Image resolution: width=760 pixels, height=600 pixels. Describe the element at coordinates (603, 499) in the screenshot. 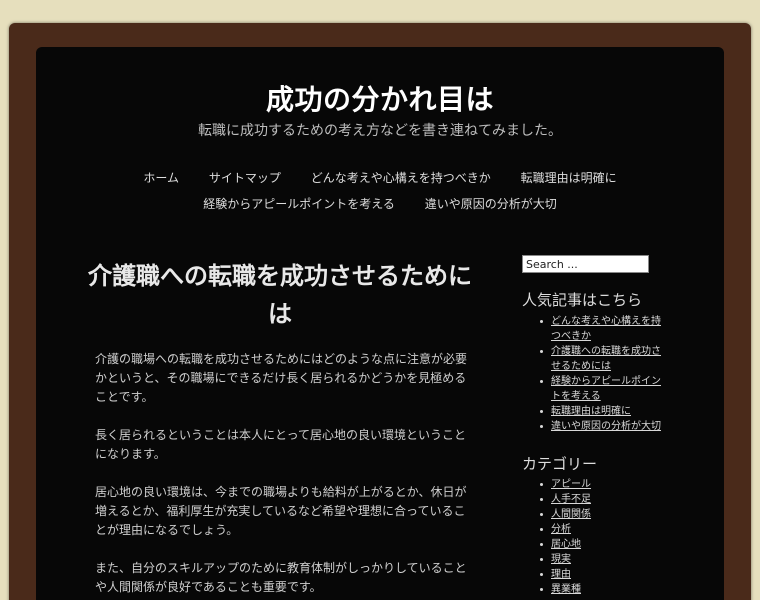

I see `list-item: 人手不足` at that location.